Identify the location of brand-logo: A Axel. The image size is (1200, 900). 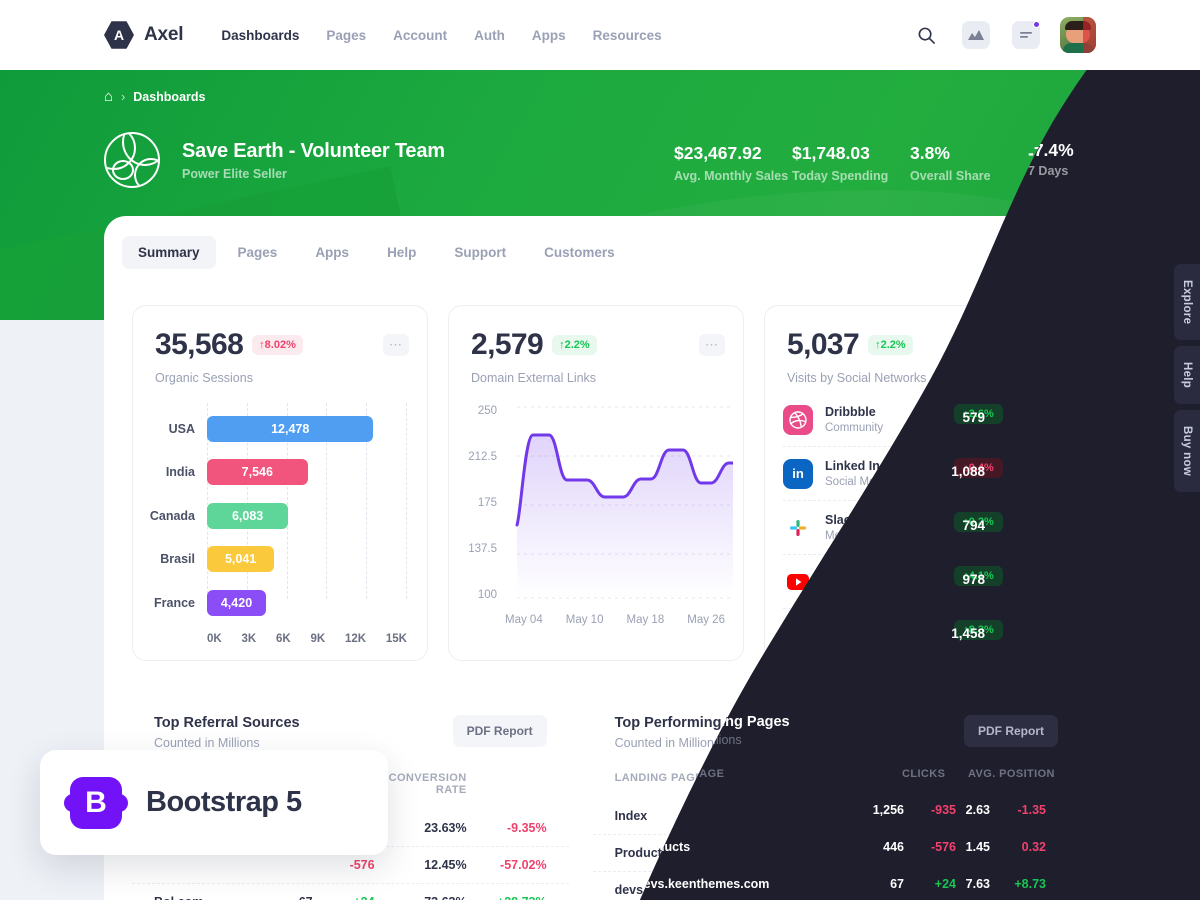
(144, 35).